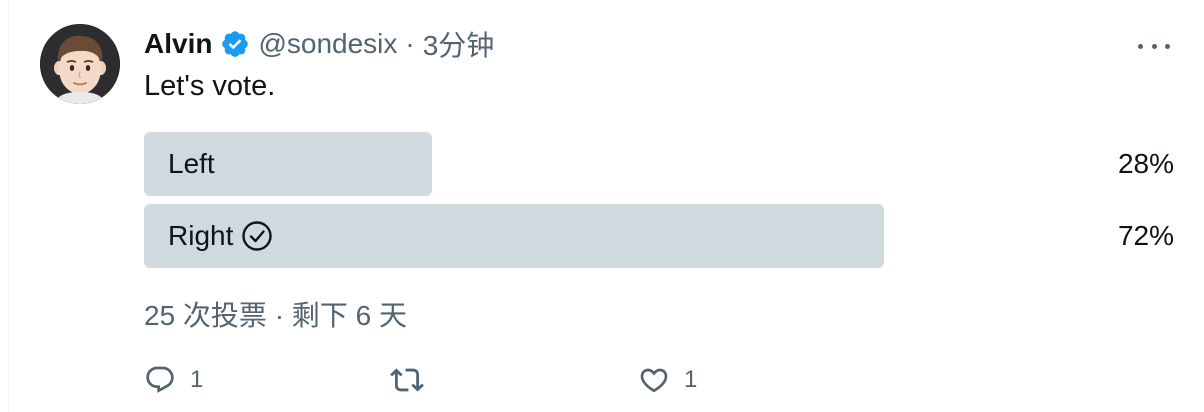 This screenshot has height=412, width=1204. I want to click on tweet-text: Let's vote., so click(210, 86).